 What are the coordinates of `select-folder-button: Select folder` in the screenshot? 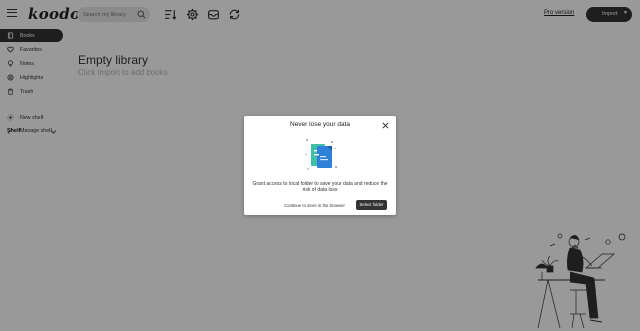 It's located at (371, 205).